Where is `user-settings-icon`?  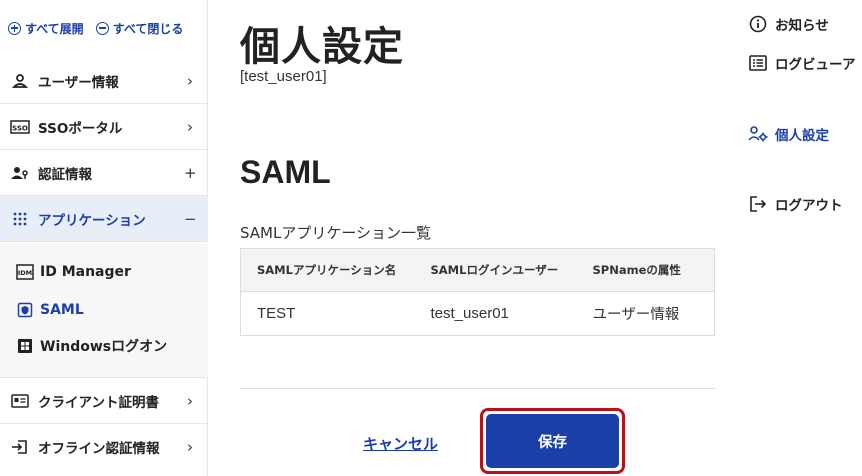
user-settings-icon is located at coordinates (758, 134).